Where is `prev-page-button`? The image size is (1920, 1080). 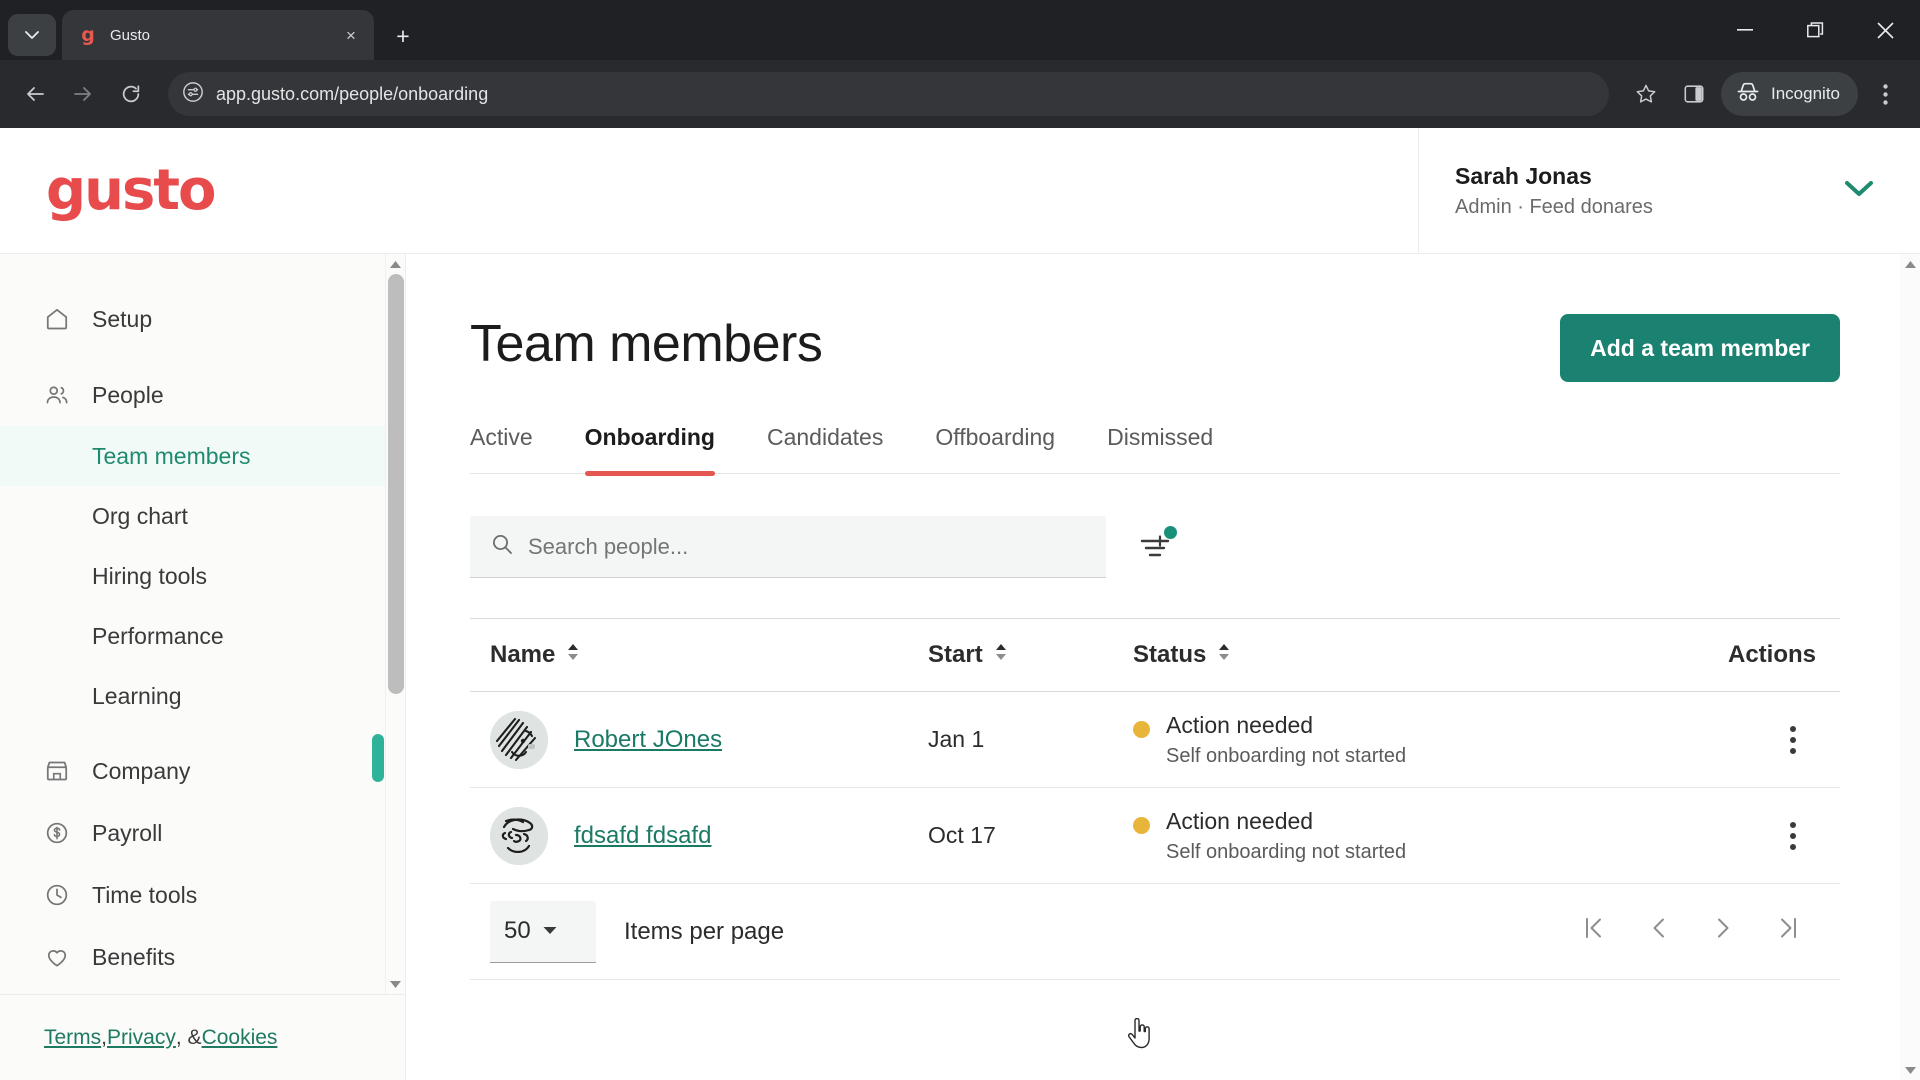
prev-page-button is located at coordinates (1659, 931).